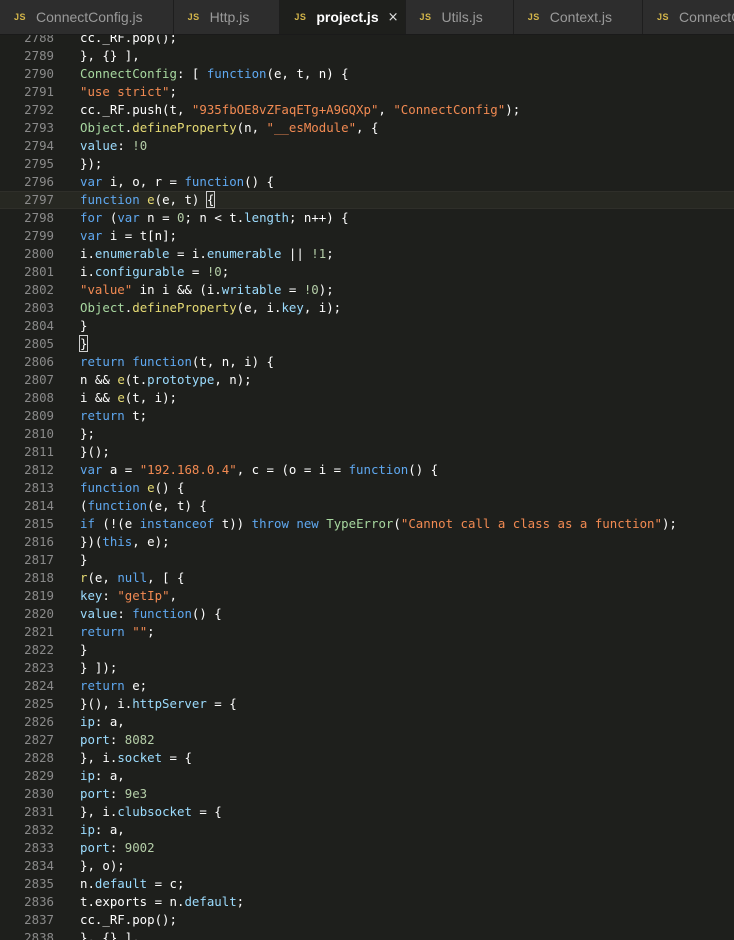 This screenshot has width=734, height=940. I want to click on code-line: 2816})(this, e);, so click(367, 542).